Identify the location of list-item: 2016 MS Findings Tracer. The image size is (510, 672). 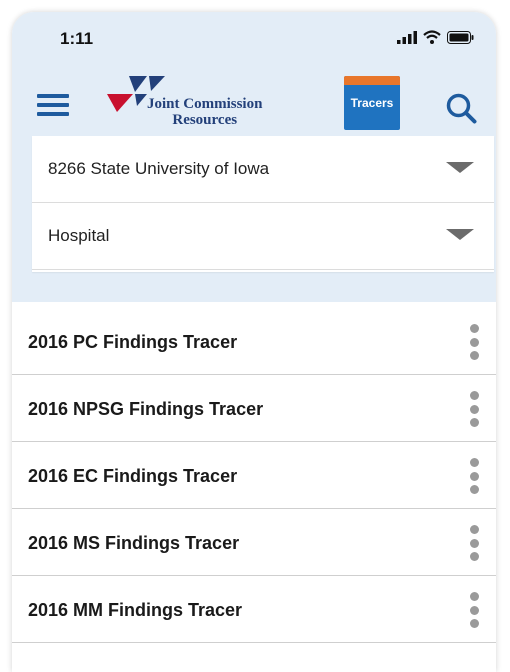
(254, 542).